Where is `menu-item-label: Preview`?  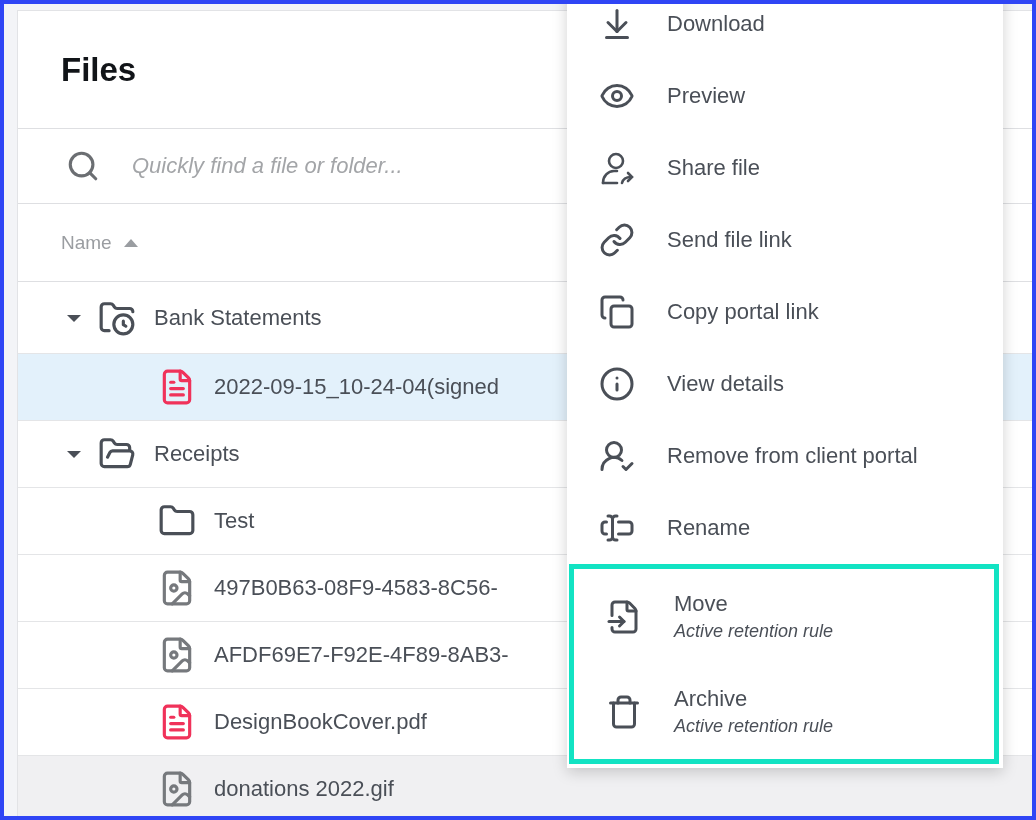
menu-item-label: Preview is located at coordinates (706, 96).